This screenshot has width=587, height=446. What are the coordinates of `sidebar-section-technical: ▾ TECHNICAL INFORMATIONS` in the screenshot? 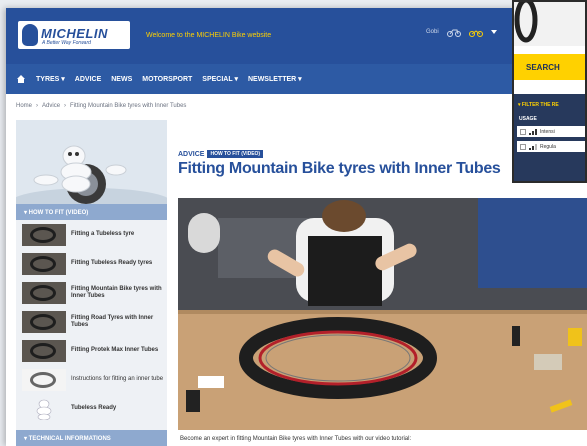 It's located at (91, 438).